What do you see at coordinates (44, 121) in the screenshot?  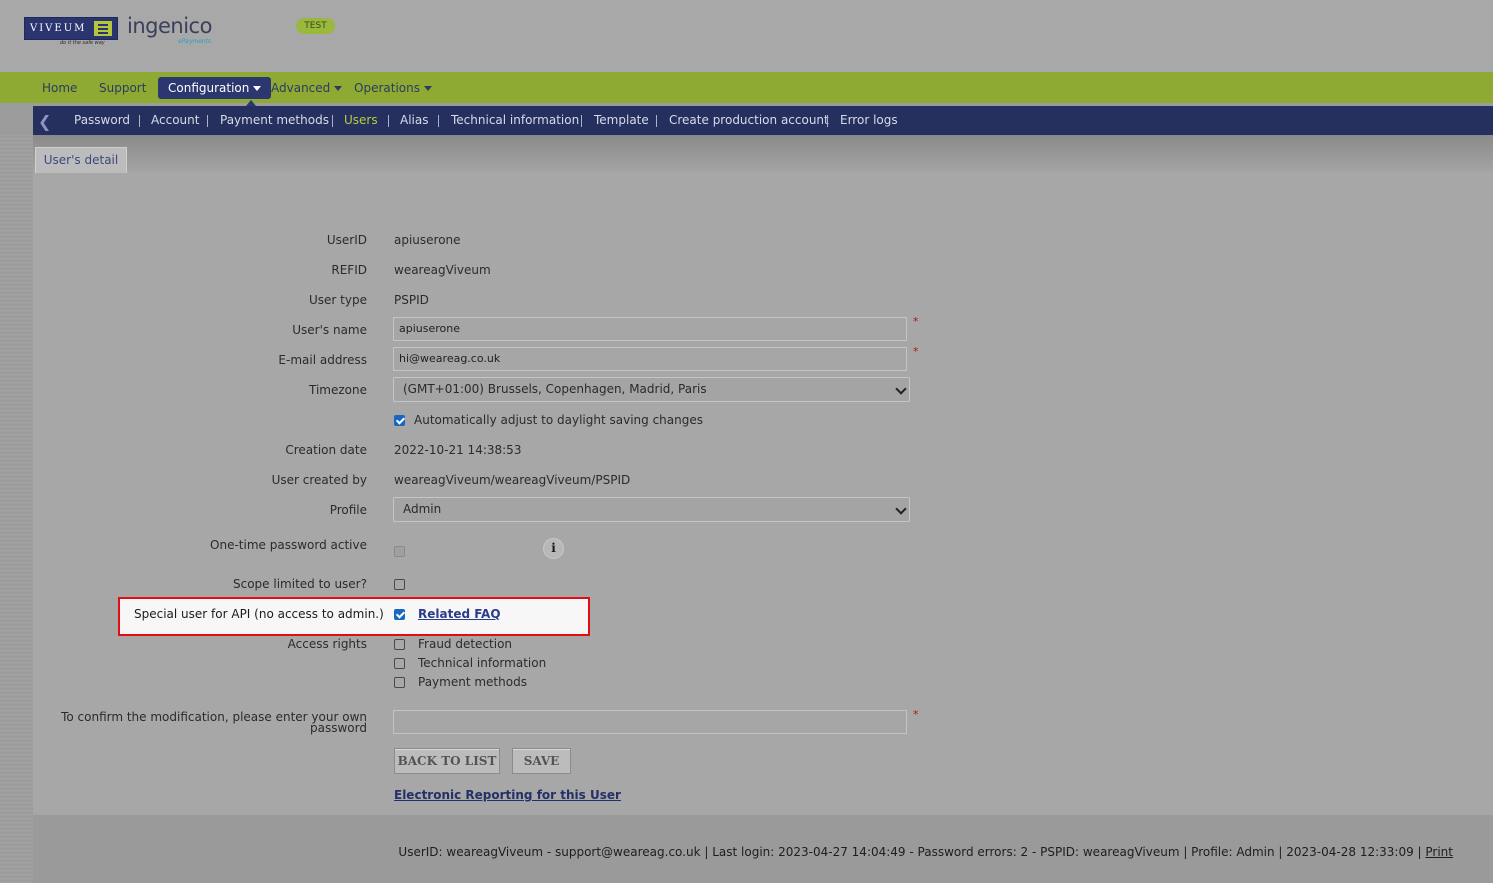 I see `collapse-menu-icon: ❮` at bounding box center [44, 121].